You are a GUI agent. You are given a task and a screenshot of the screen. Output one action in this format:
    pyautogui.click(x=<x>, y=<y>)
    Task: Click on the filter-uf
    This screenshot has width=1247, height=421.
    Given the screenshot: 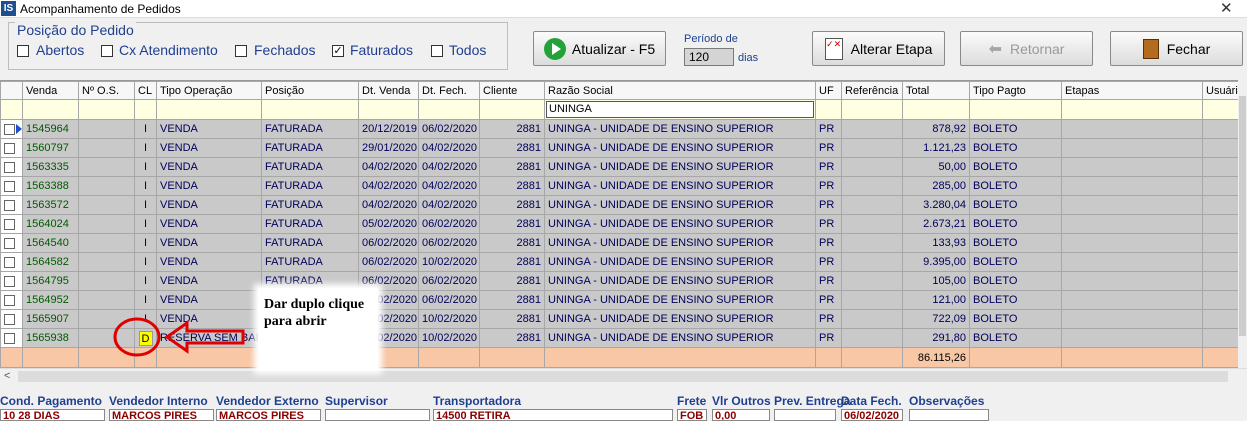 What is the action you would take?
    pyautogui.click(x=829, y=110)
    